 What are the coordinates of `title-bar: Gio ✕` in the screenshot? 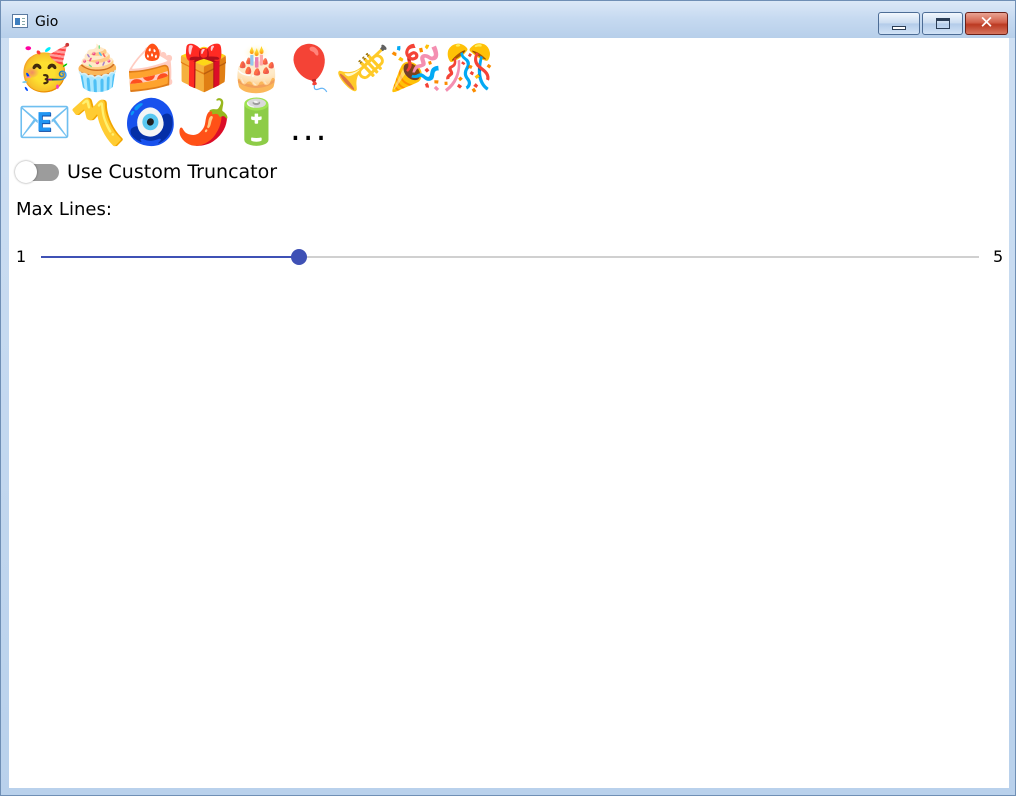 It's located at (508, 19).